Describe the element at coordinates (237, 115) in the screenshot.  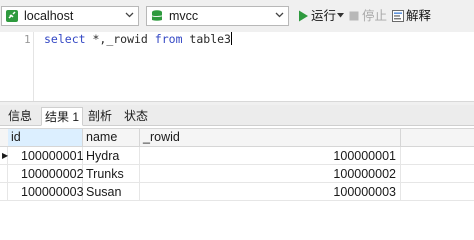
I see `result-tab-bar: 信息 结果 1 剖析 状态` at that location.